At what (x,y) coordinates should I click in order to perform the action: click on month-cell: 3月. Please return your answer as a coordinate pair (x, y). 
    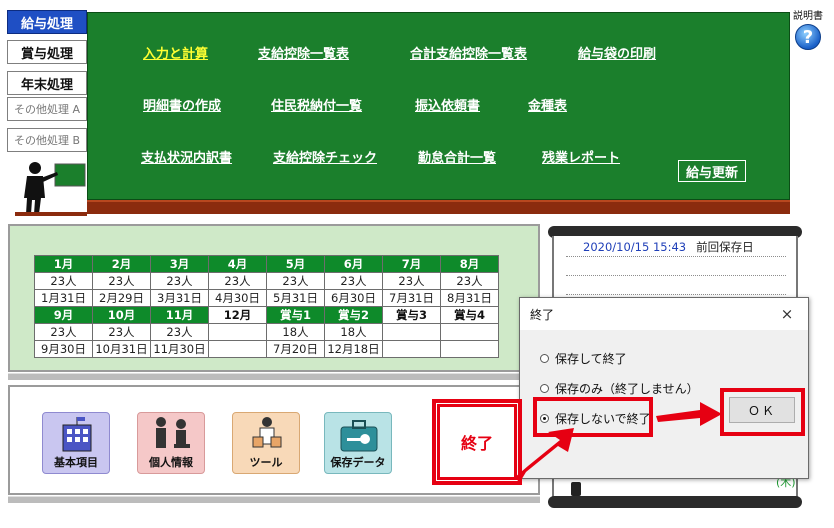
    Looking at the image, I should click on (179, 264).